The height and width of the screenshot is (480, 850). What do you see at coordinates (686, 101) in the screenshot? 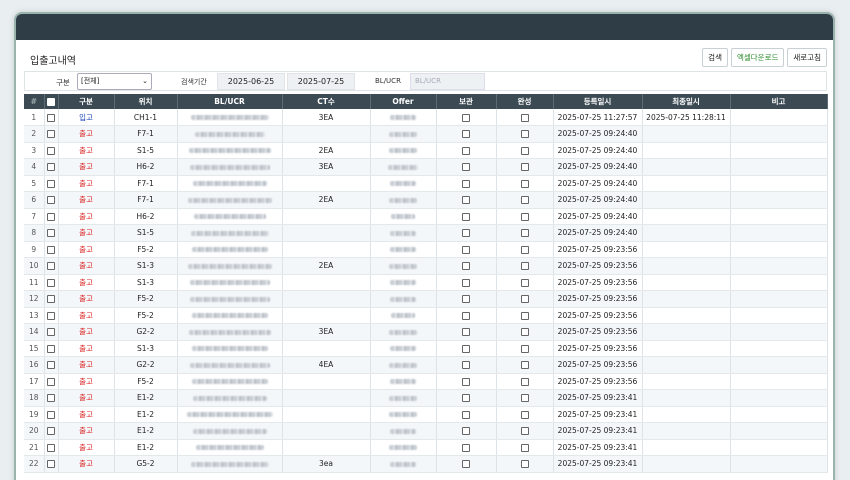
I see `col-header-last-at: 최종일시` at bounding box center [686, 101].